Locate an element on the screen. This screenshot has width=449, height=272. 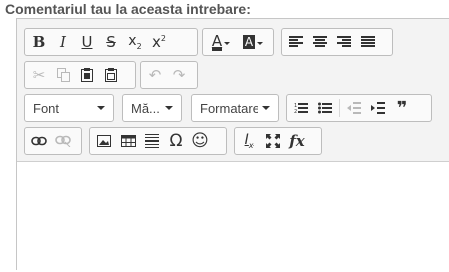
colors-group: A A is located at coordinates (238, 42).